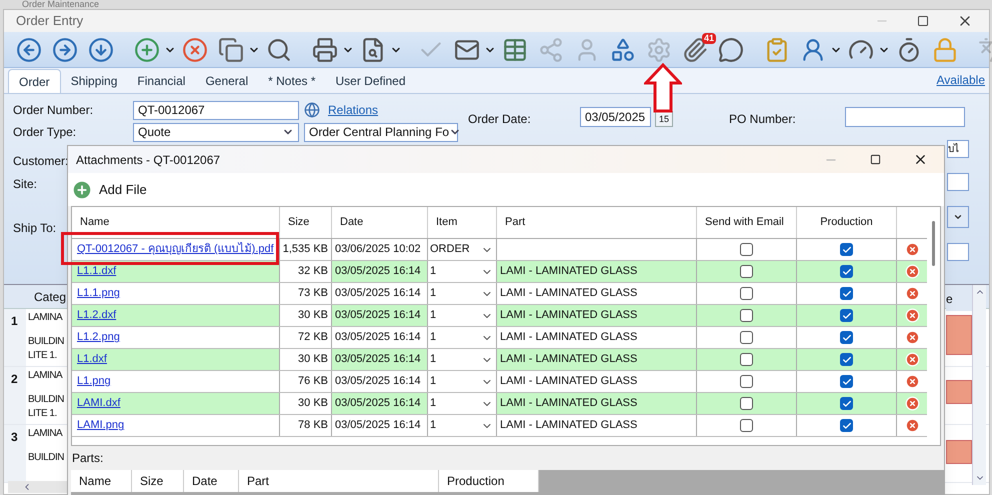 The image size is (992, 495). What do you see at coordinates (15, 453) in the screenshot?
I see `row-number: 3` at bounding box center [15, 453].